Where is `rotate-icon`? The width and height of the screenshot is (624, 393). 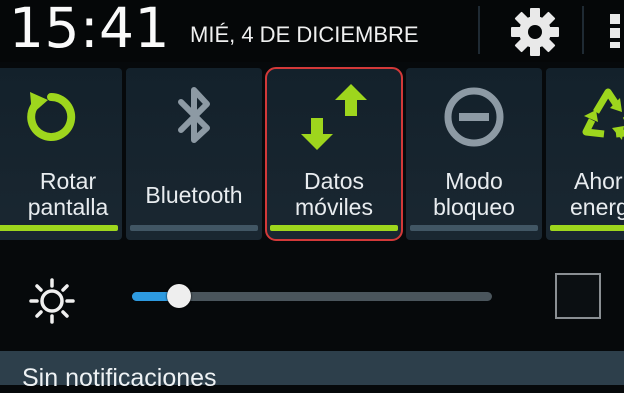 rotate-icon is located at coordinates (61, 117).